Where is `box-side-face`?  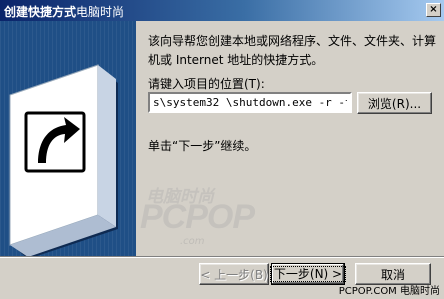
box-side-face is located at coordinates (107, 146).